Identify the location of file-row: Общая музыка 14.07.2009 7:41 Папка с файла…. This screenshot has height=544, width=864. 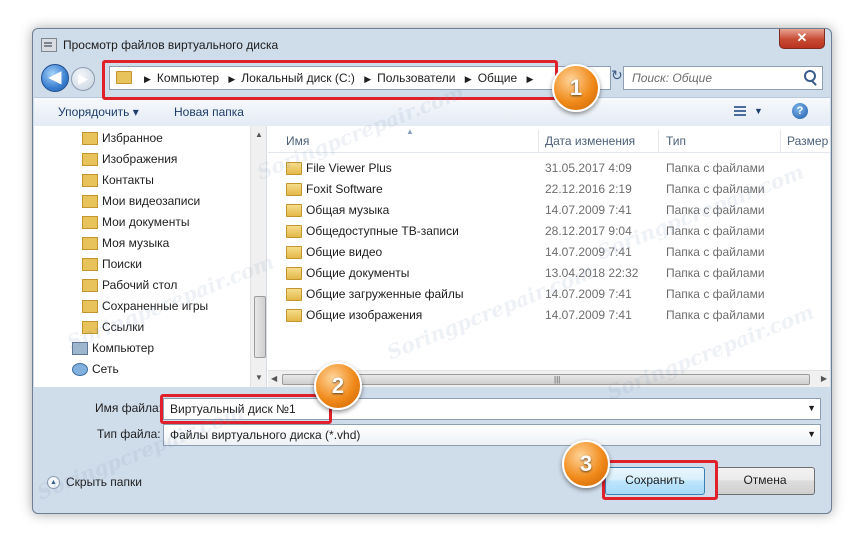
(549, 209).